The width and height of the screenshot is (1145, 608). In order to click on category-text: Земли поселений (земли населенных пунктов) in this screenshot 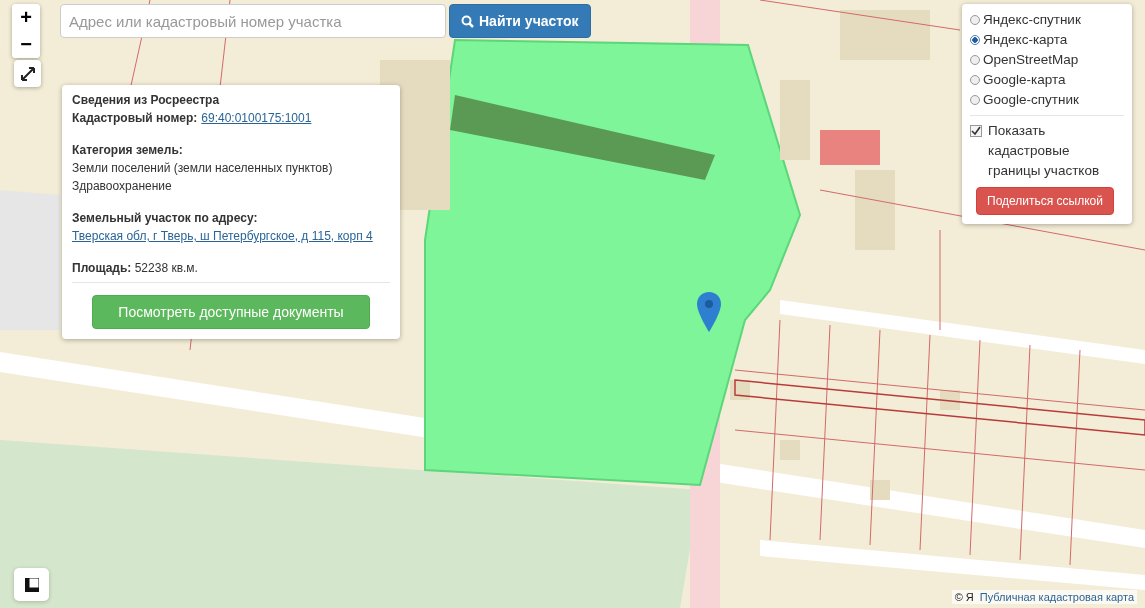, I will do `click(203, 168)`.